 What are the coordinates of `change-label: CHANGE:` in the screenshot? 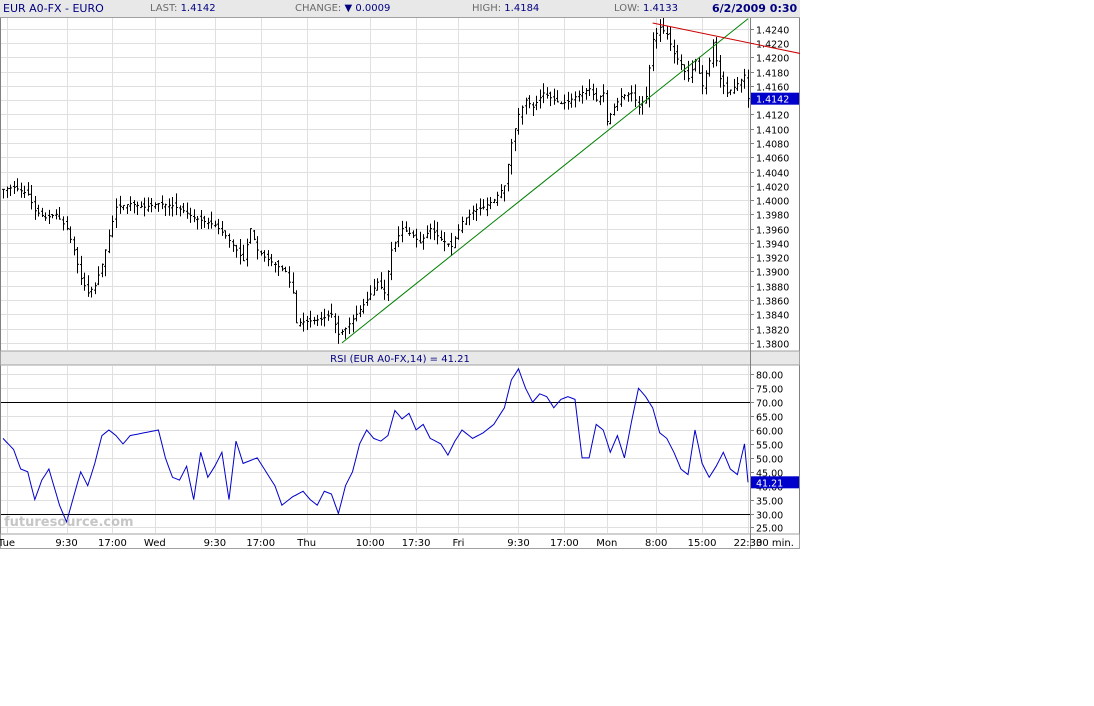 It's located at (318, 8).